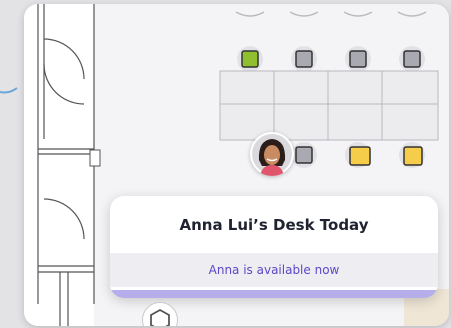 The height and width of the screenshot is (328, 451). I want to click on anna-avatar, so click(272, 154).